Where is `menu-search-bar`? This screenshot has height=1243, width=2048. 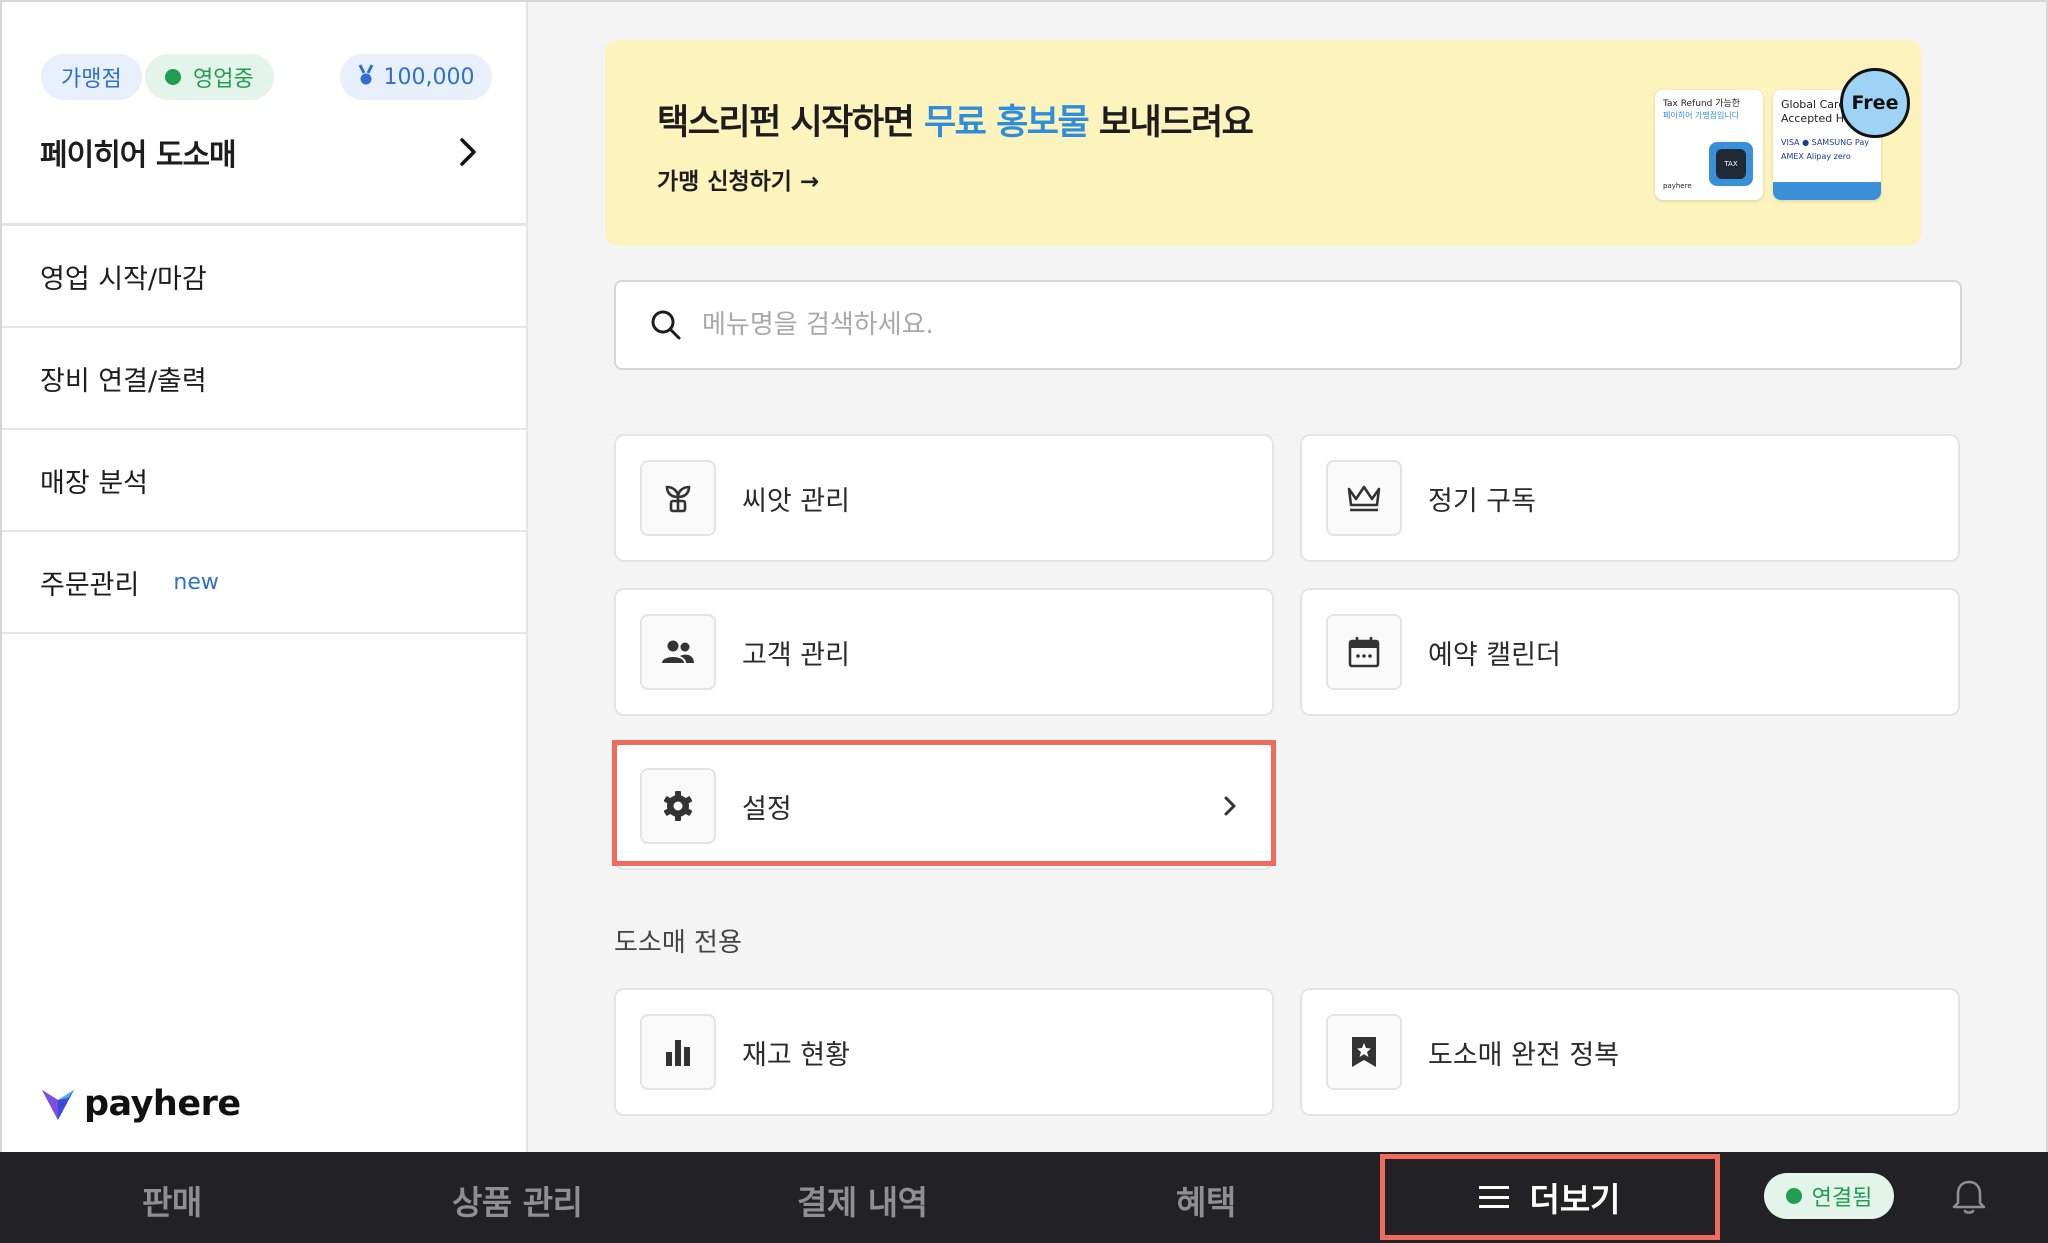 menu-search-bar is located at coordinates (1288, 325).